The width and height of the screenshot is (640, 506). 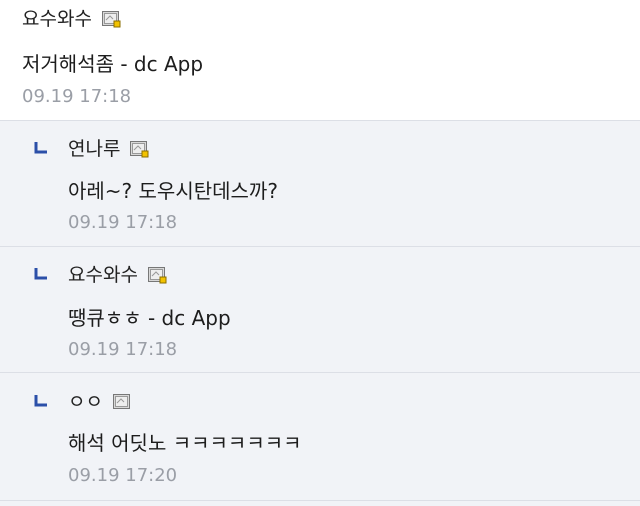 I want to click on reply-author: 연나루, so click(x=94, y=149).